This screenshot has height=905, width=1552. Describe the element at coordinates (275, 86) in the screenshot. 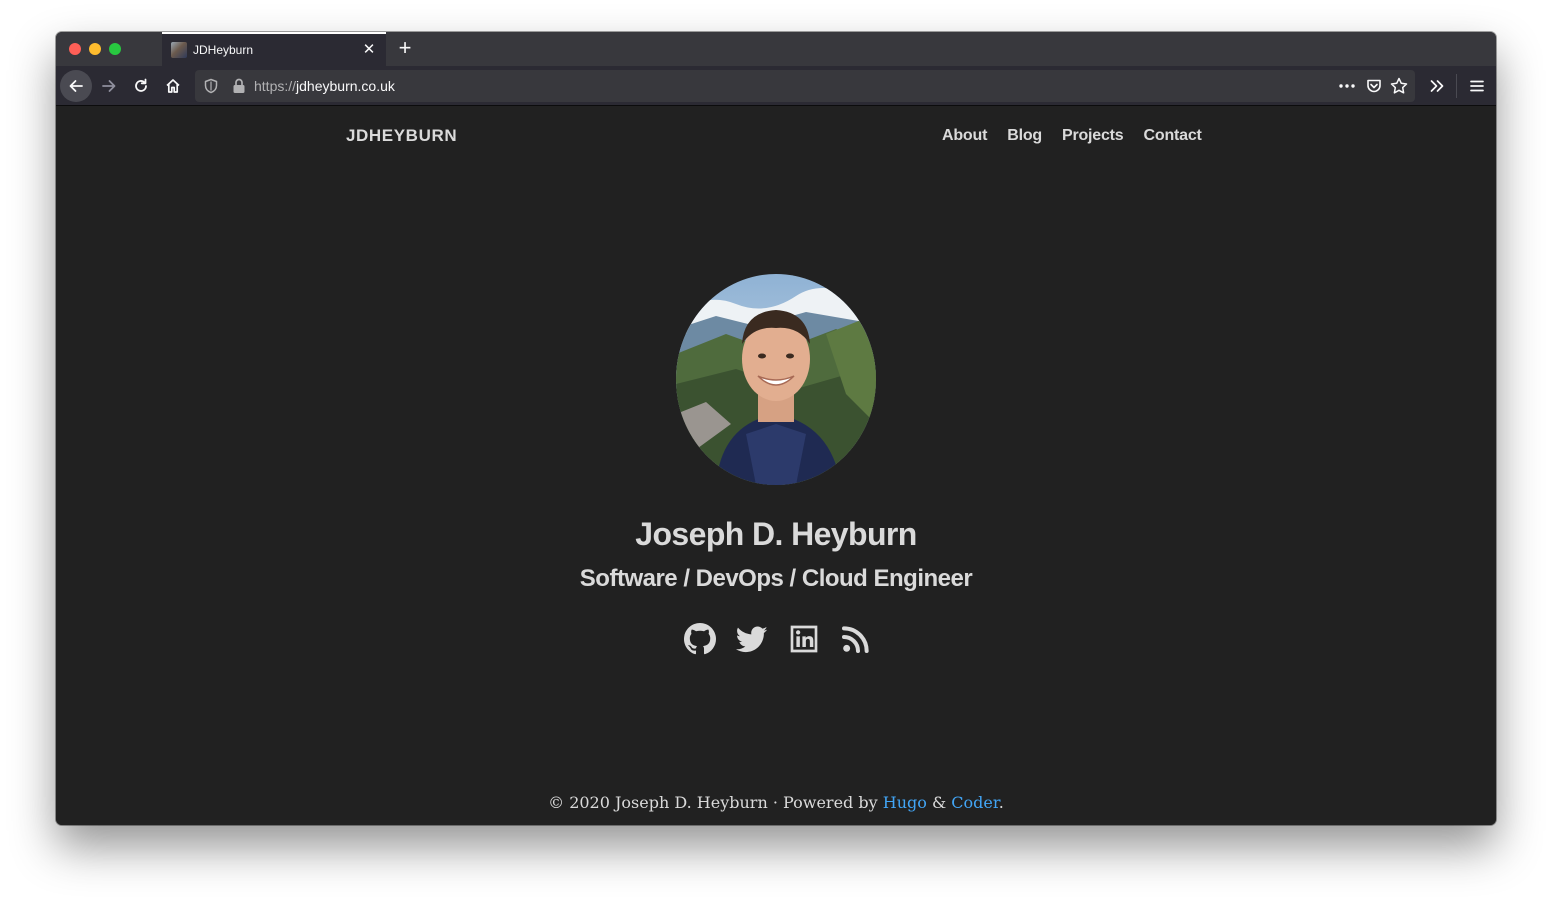

I see `url-scheme: https://` at that location.